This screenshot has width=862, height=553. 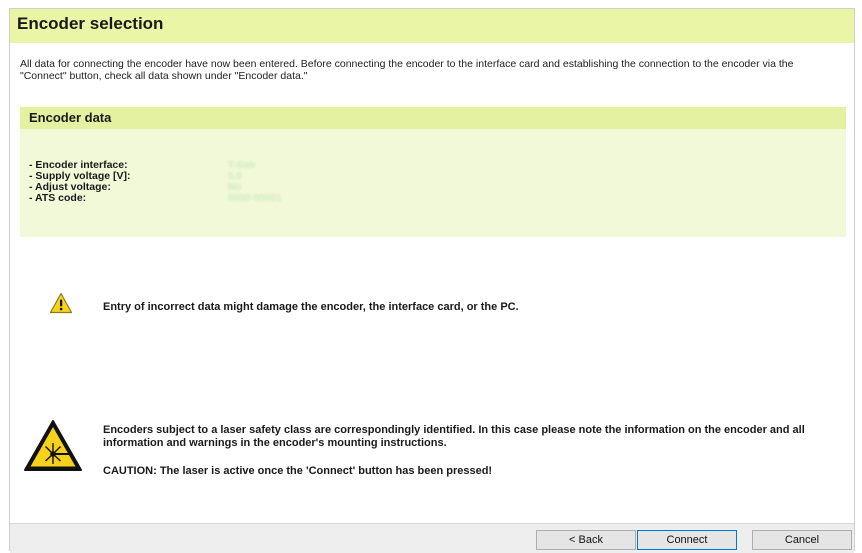 What do you see at coordinates (255, 198) in the screenshot?
I see `ats-code-value: 0000-00001` at bounding box center [255, 198].